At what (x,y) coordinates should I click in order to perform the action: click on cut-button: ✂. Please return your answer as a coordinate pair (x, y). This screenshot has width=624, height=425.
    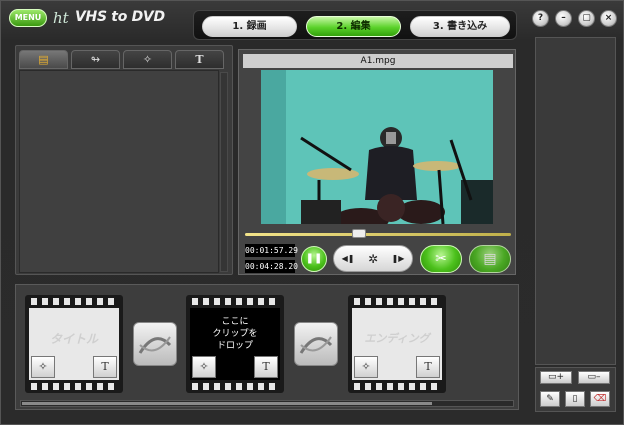
    Looking at the image, I should click on (441, 259).